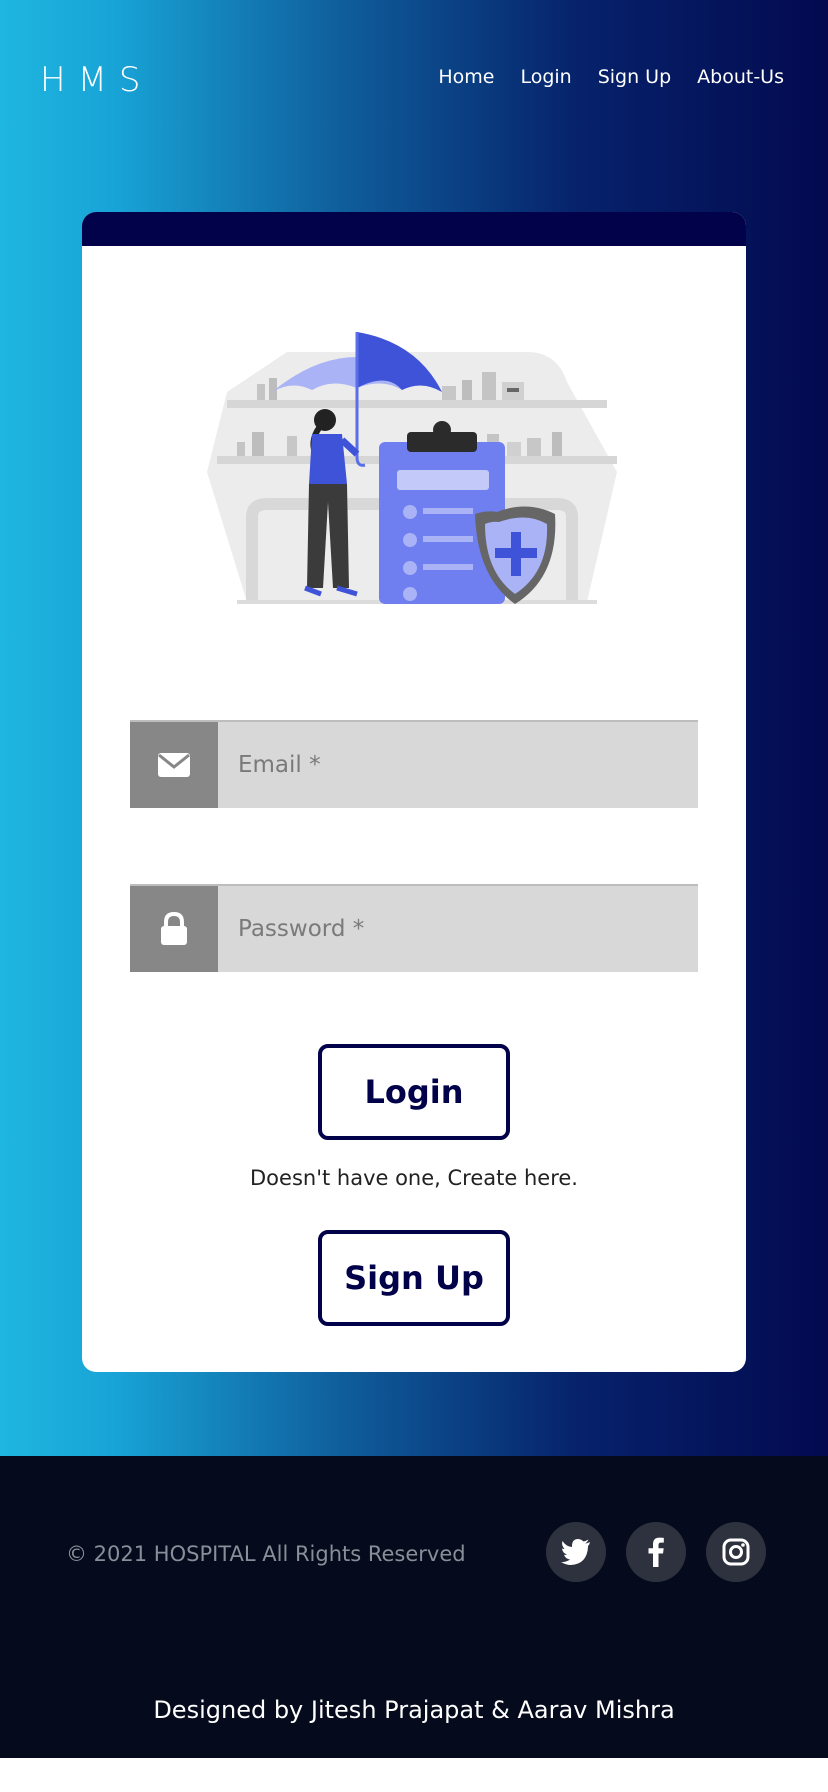  I want to click on password-input, so click(458, 929).